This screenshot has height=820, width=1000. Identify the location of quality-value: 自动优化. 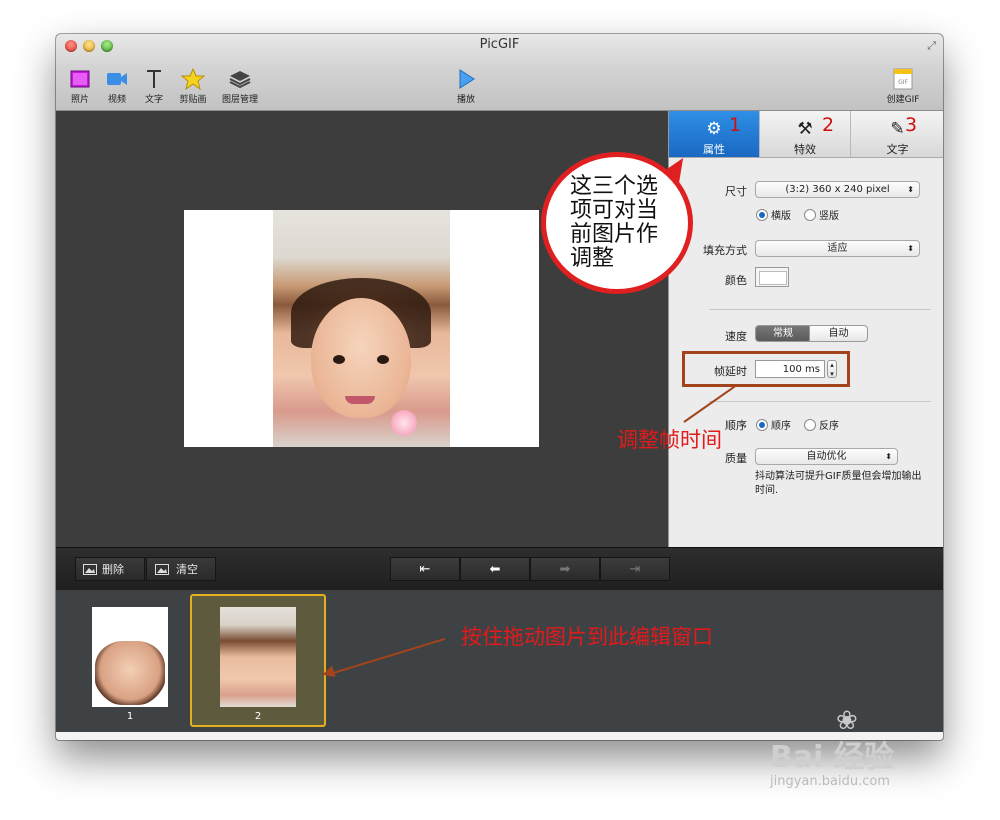
(826, 456).